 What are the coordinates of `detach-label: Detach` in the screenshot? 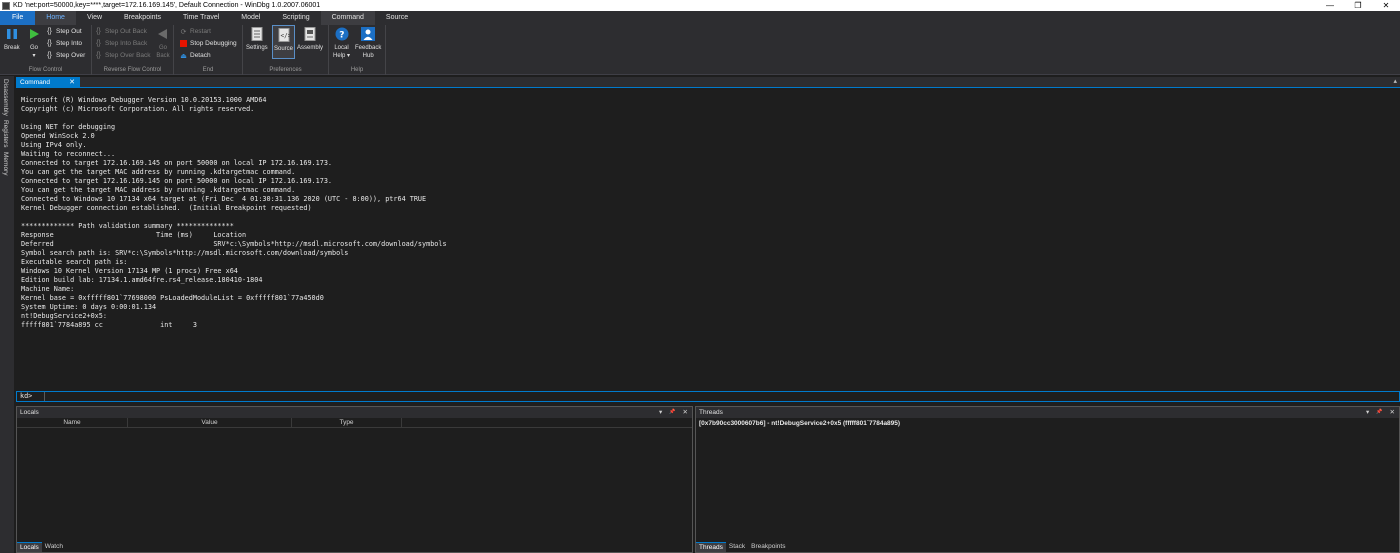 It's located at (200, 55).